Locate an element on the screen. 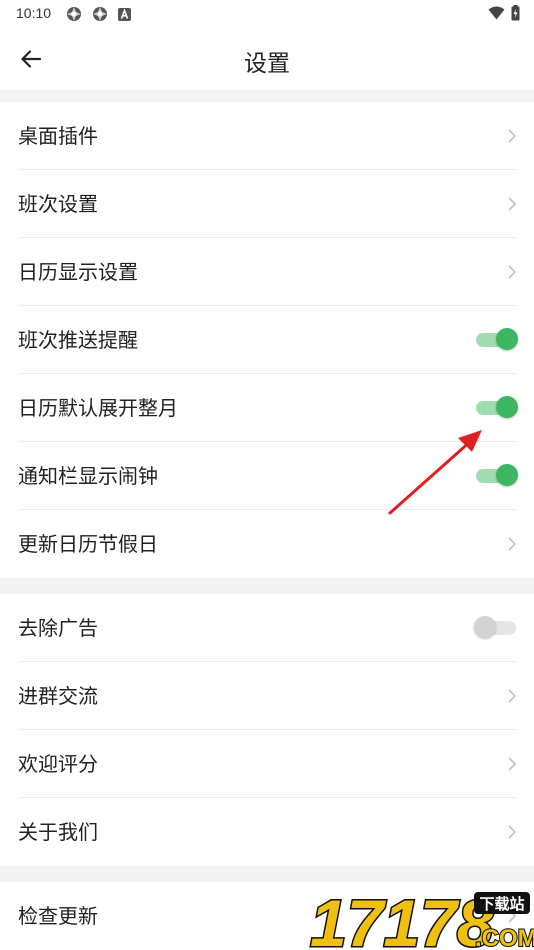 The width and height of the screenshot is (534, 950). settings-item-calendar-expand-month: 日历默认展开整月 is located at coordinates (267, 408).